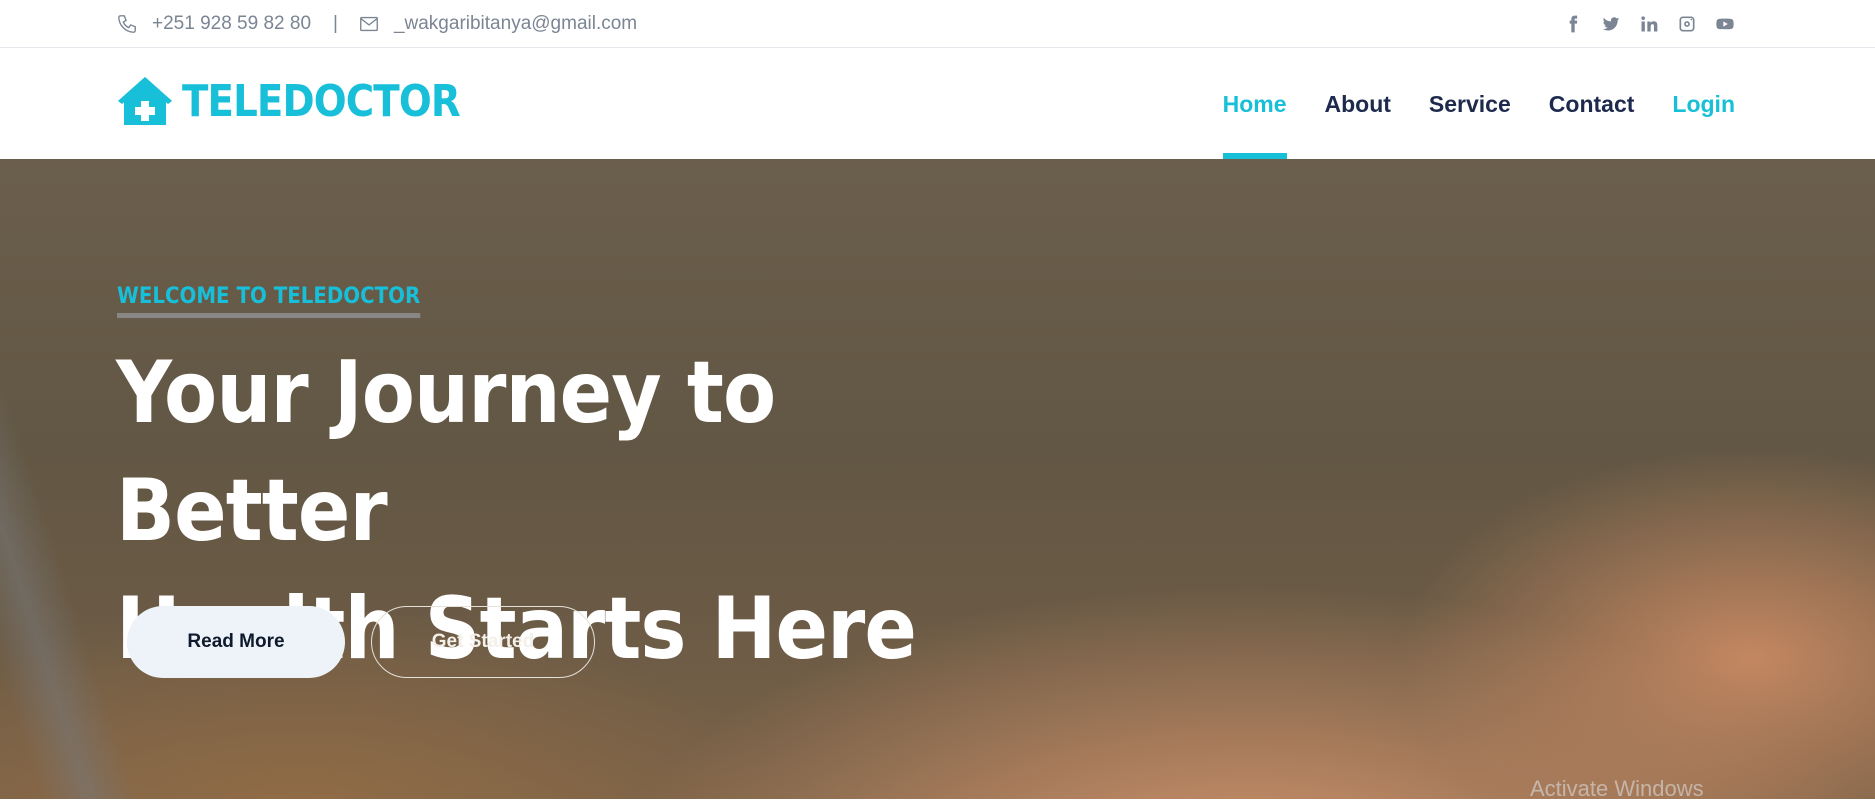  I want to click on brand-logo: TELEDOCTOR, so click(307, 101).